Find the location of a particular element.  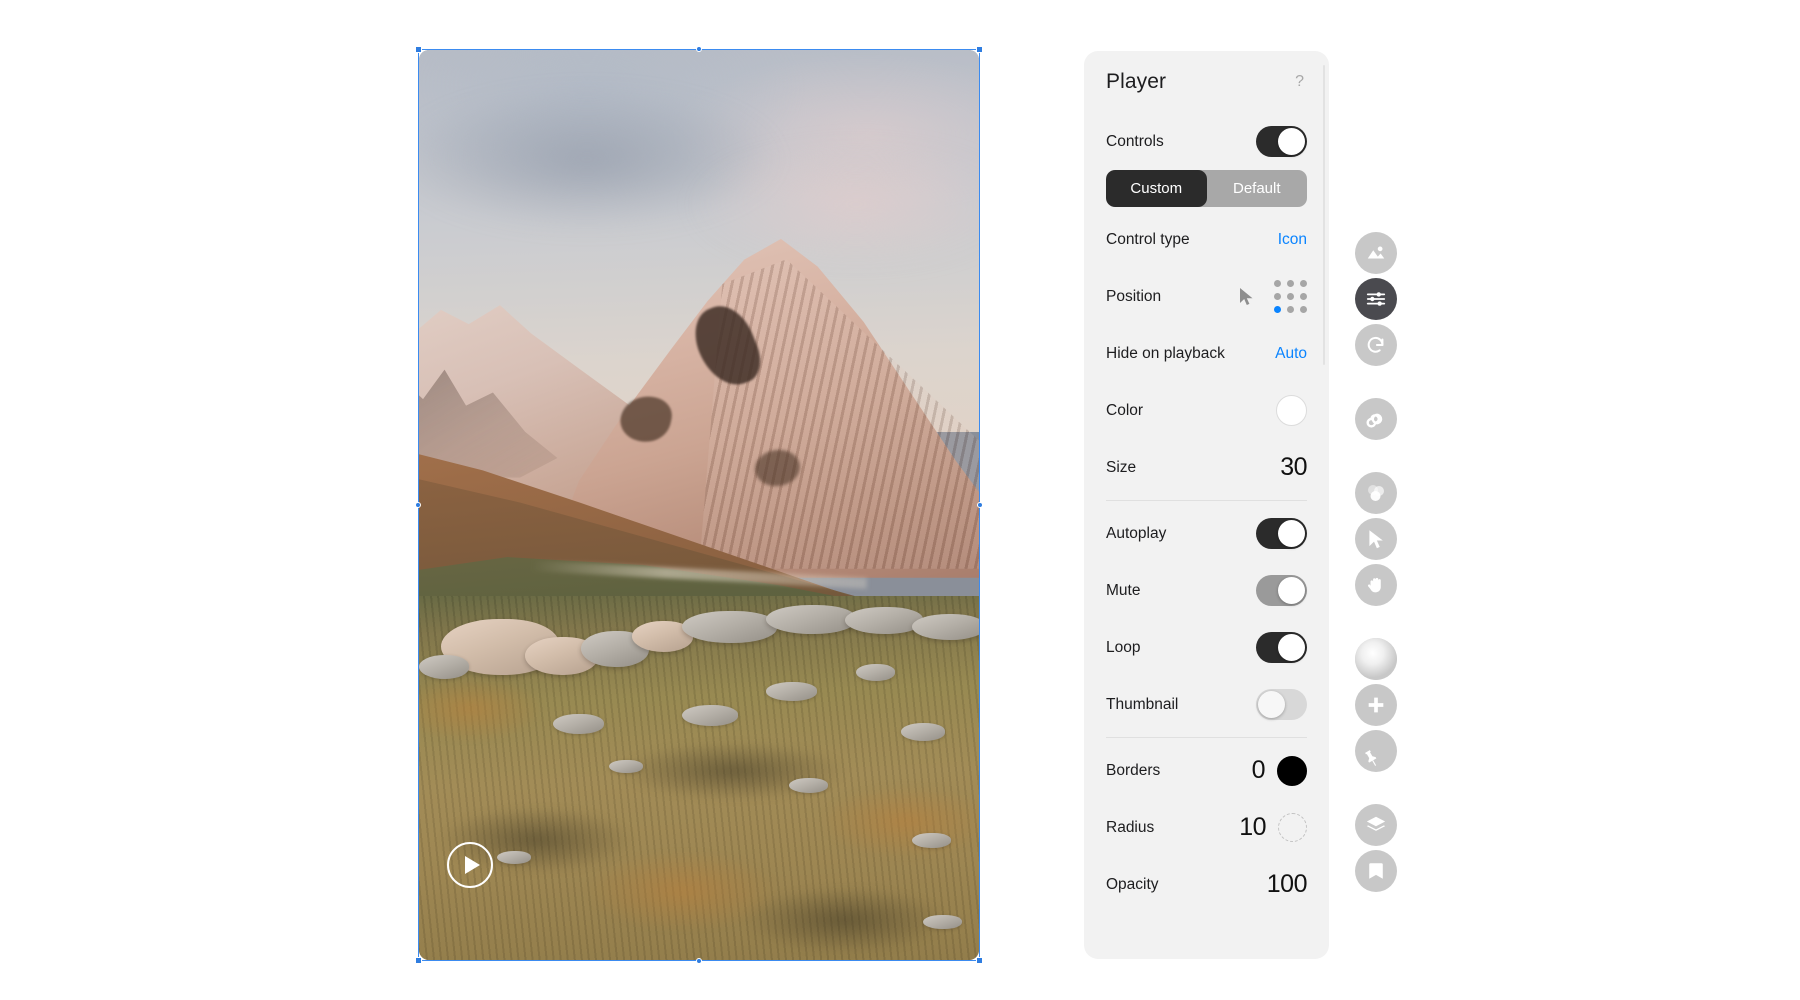

gradient-sphere-icon is located at coordinates (1376, 659).